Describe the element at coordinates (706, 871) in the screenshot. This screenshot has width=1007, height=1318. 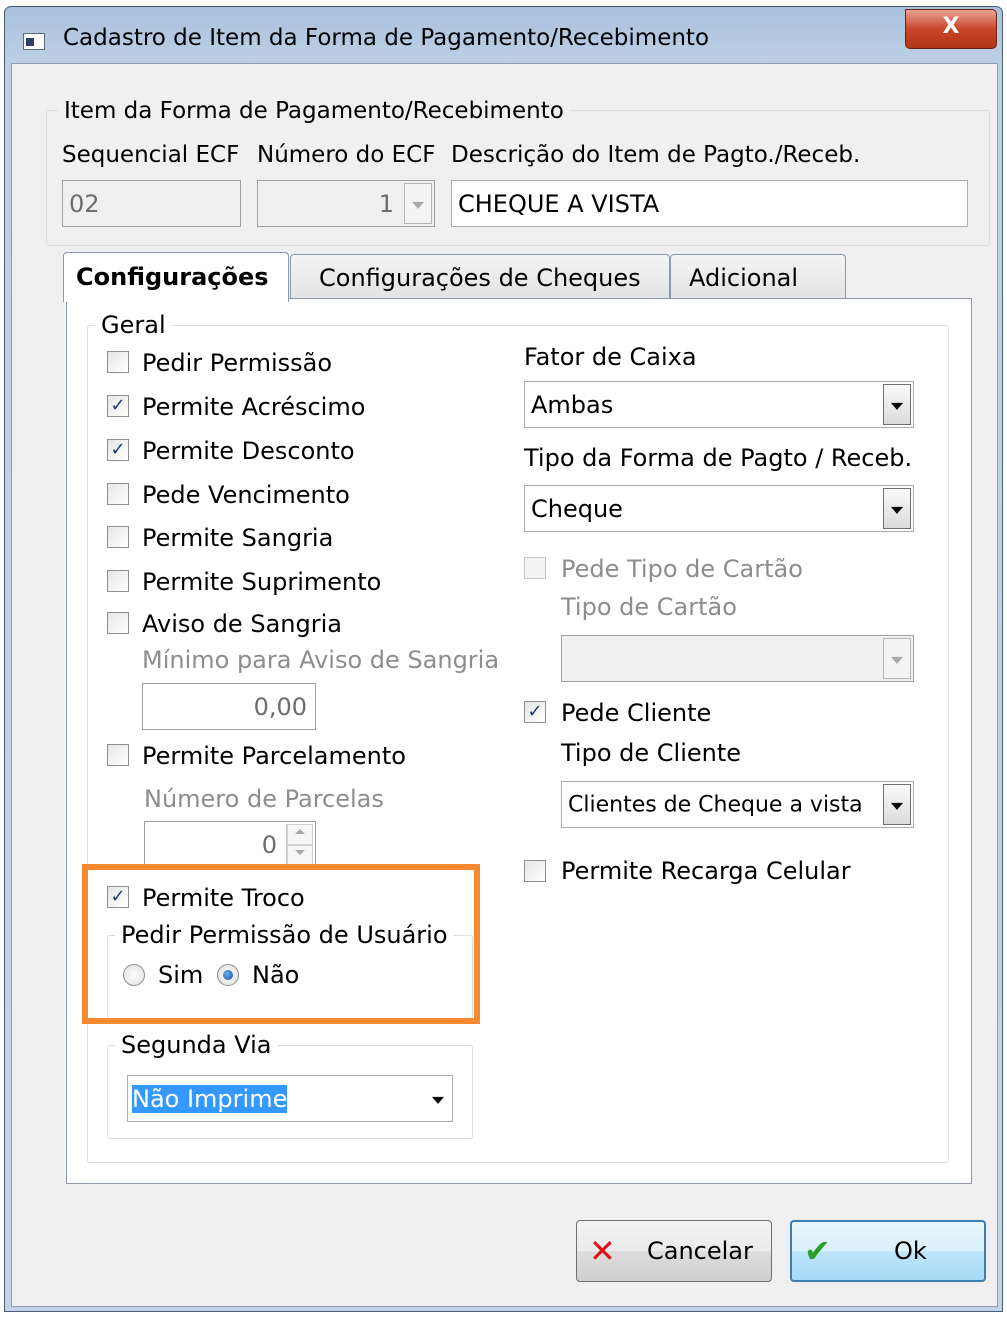
I see `permite-recarga-label: Permite Recarga Celular` at that location.